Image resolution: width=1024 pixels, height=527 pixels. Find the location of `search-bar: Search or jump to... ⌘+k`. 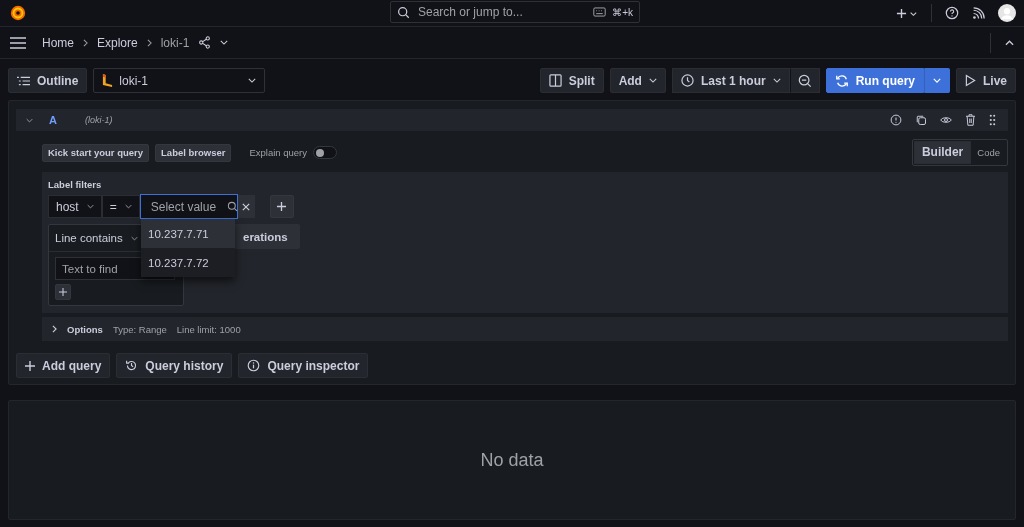

search-bar: Search or jump to... ⌘+k is located at coordinates (515, 12).